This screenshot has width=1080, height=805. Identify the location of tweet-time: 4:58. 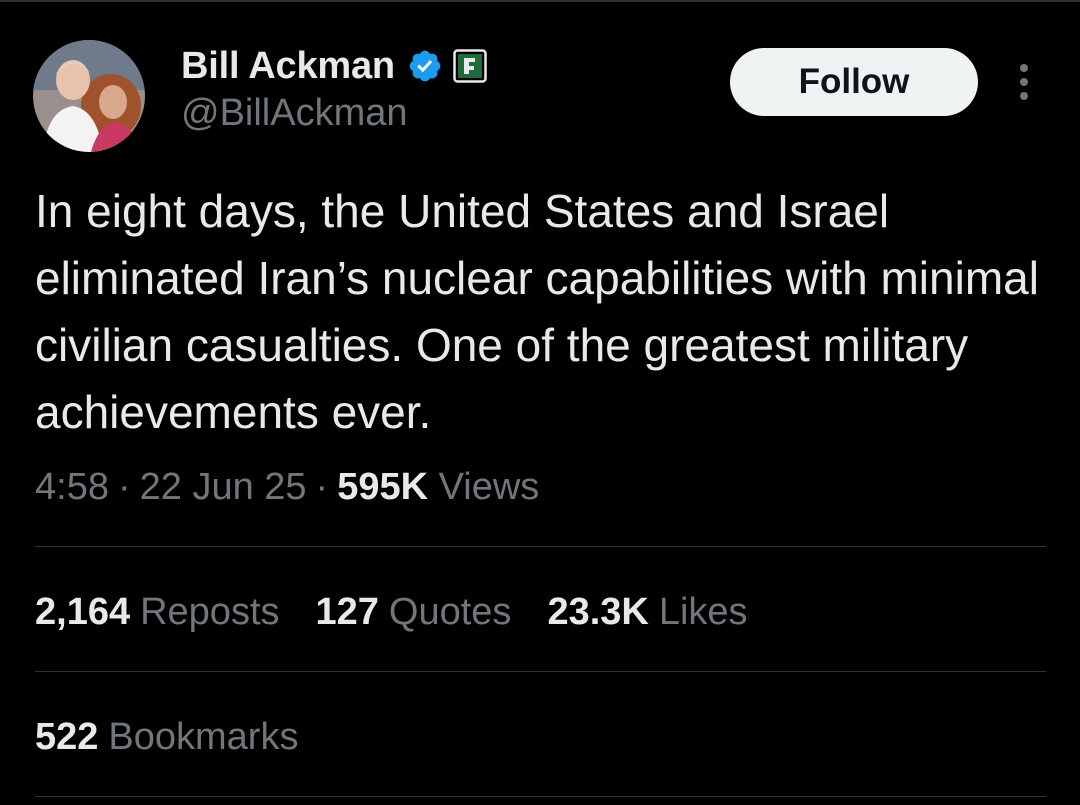
(72, 487).